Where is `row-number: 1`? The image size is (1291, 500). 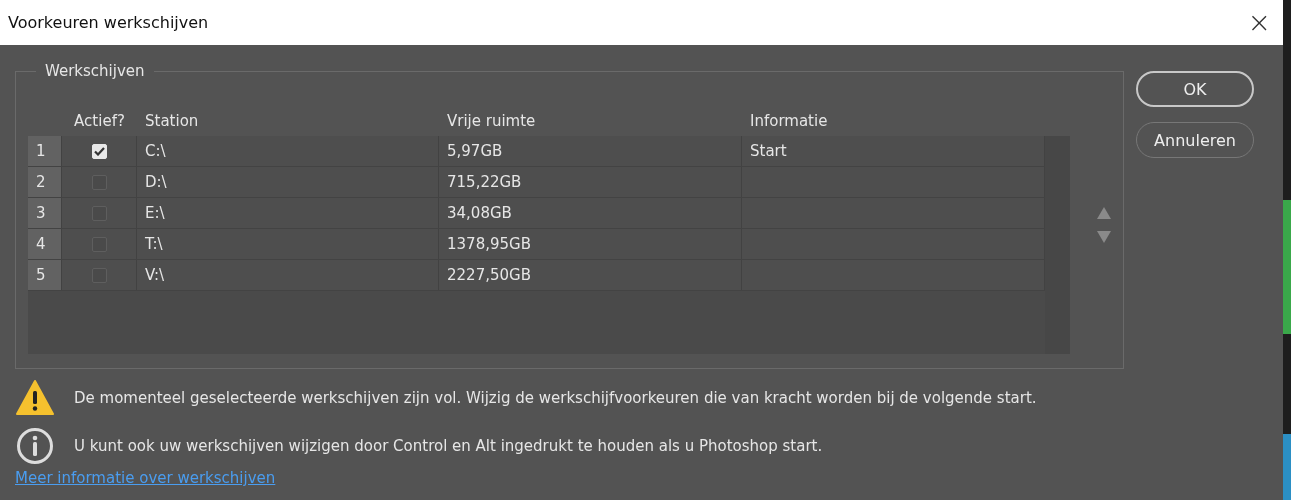
row-number: 1 is located at coordinates (45, 151).